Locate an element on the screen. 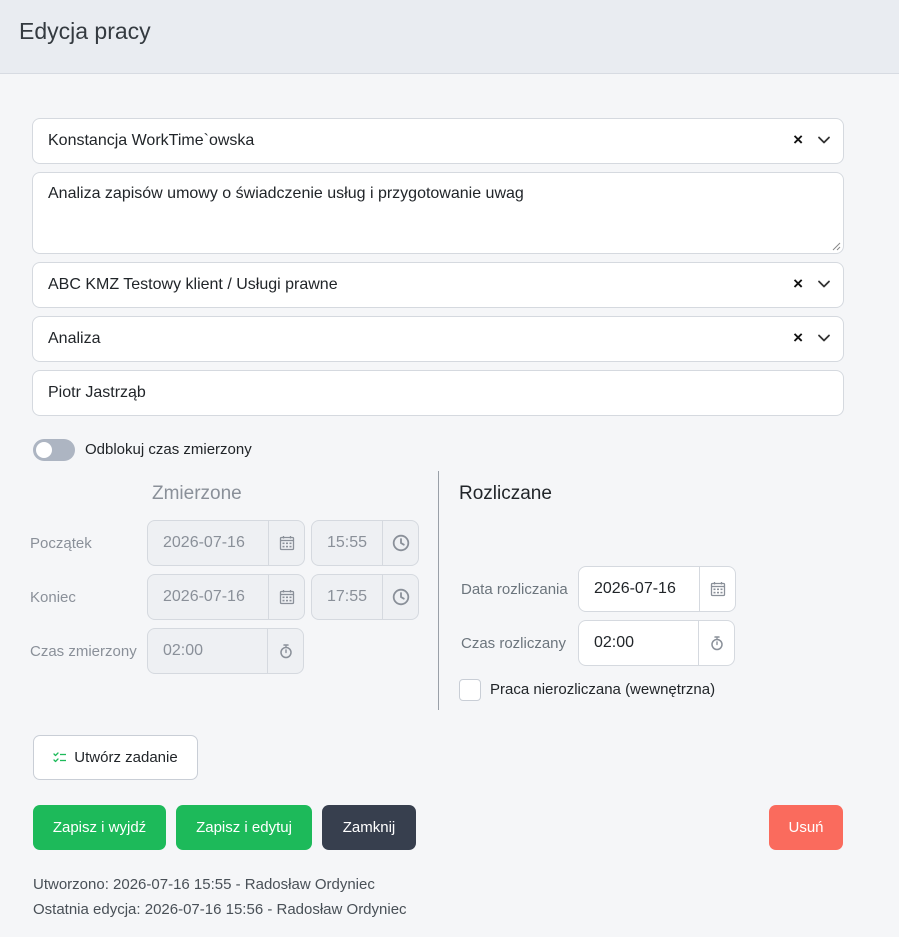 Image resolution: width=899 pixels, height=937 pixels. employee-value: Konstancja WorkTime`owska is located at coordinates (151, 140).